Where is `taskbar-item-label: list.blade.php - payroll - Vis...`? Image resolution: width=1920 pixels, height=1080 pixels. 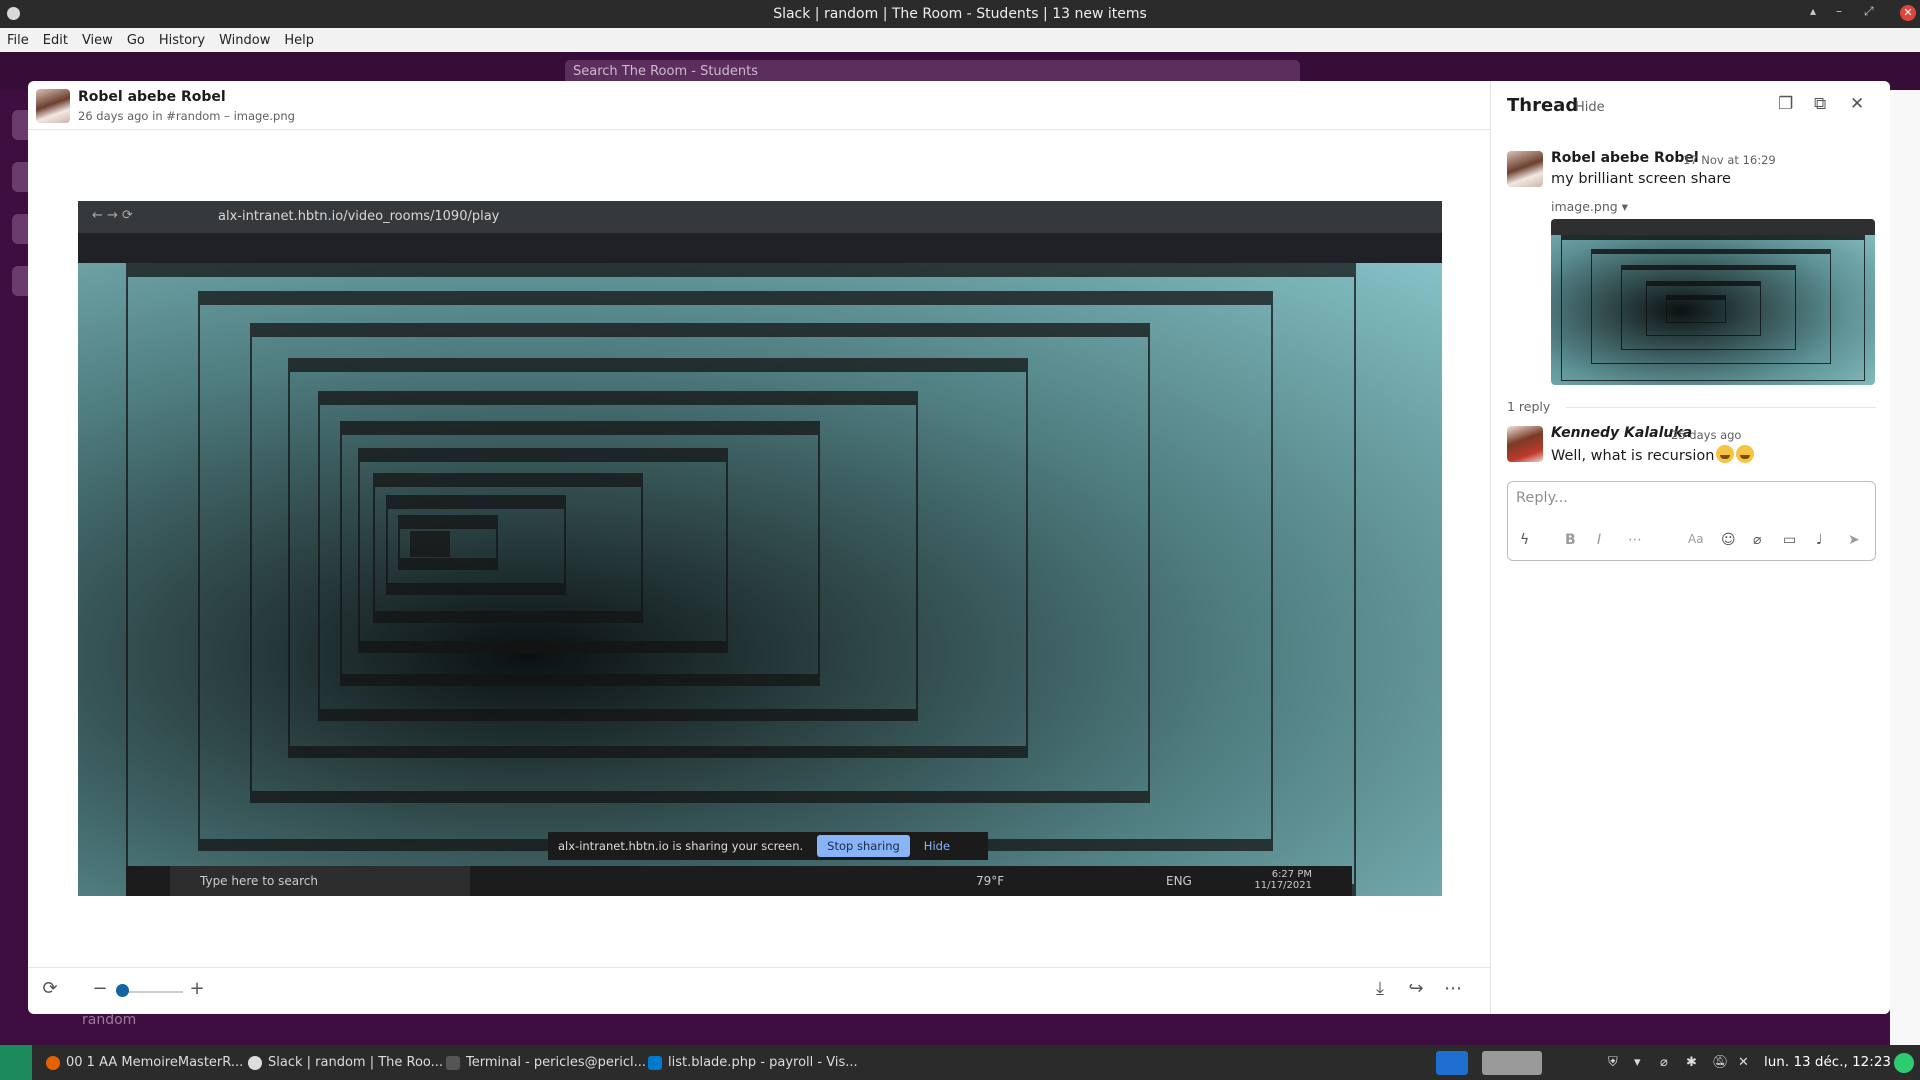
taskbar-item-label: list.blade.php - payroll - Vis... is located at coordinates (763, 1062).